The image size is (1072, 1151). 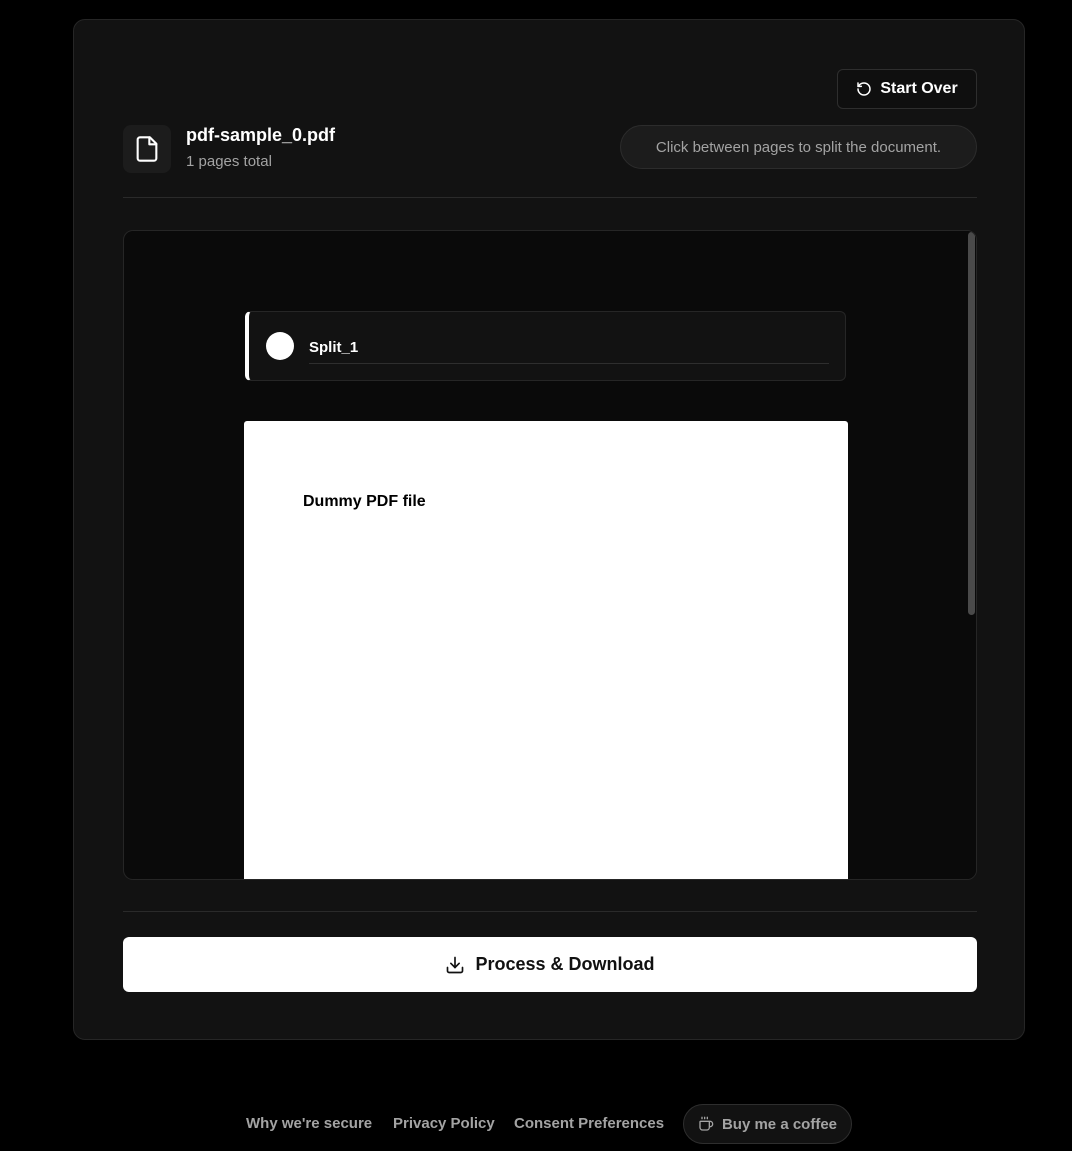 I want to click on start-over-label: Start Over, so click(x=919, y=88).